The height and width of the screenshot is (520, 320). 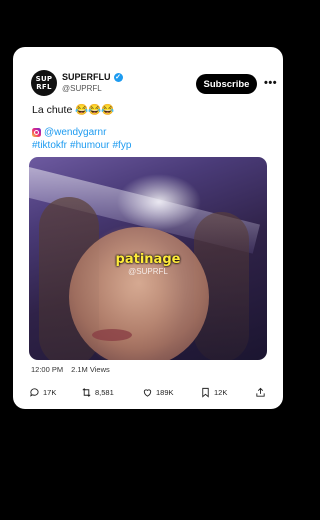 I want to click on share-icon, so click(x=260, y=392).